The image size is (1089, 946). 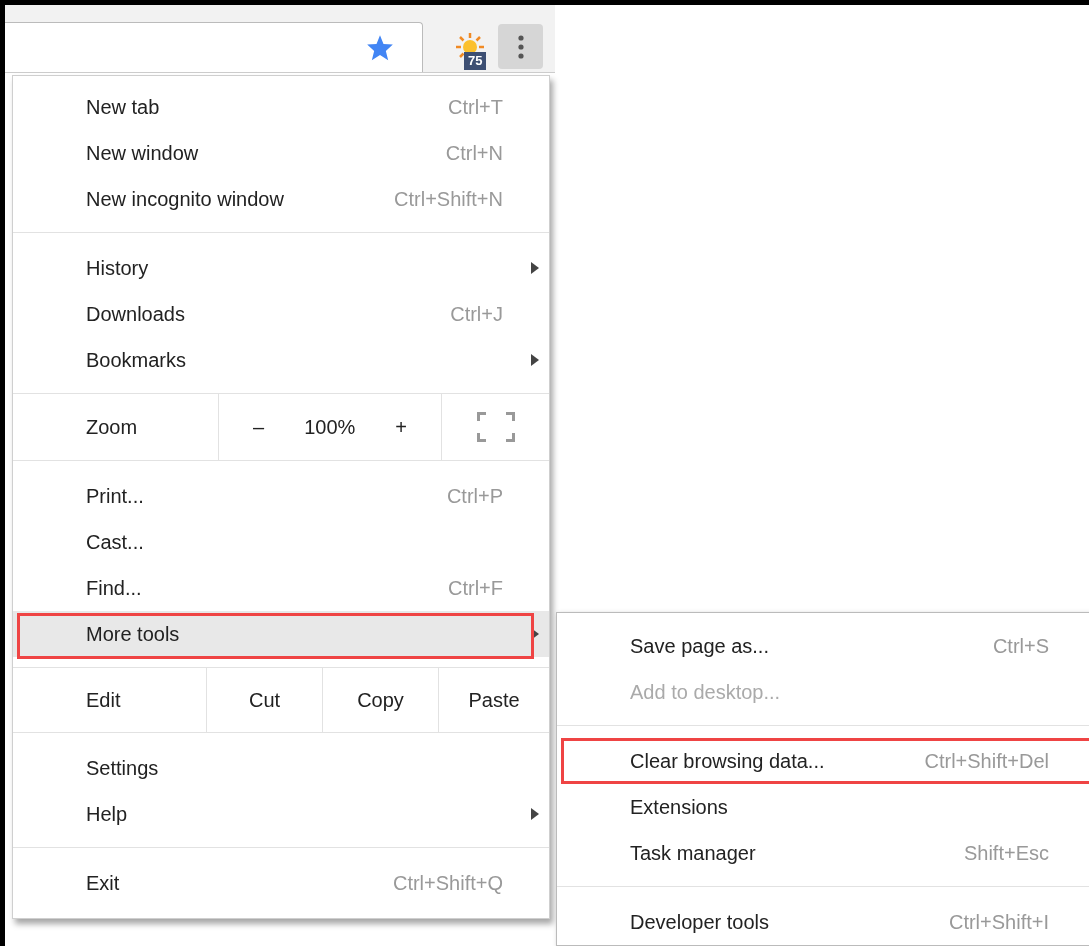 I want to click on shortcut-text: Ctrl+P, so click(x=474, y=496).